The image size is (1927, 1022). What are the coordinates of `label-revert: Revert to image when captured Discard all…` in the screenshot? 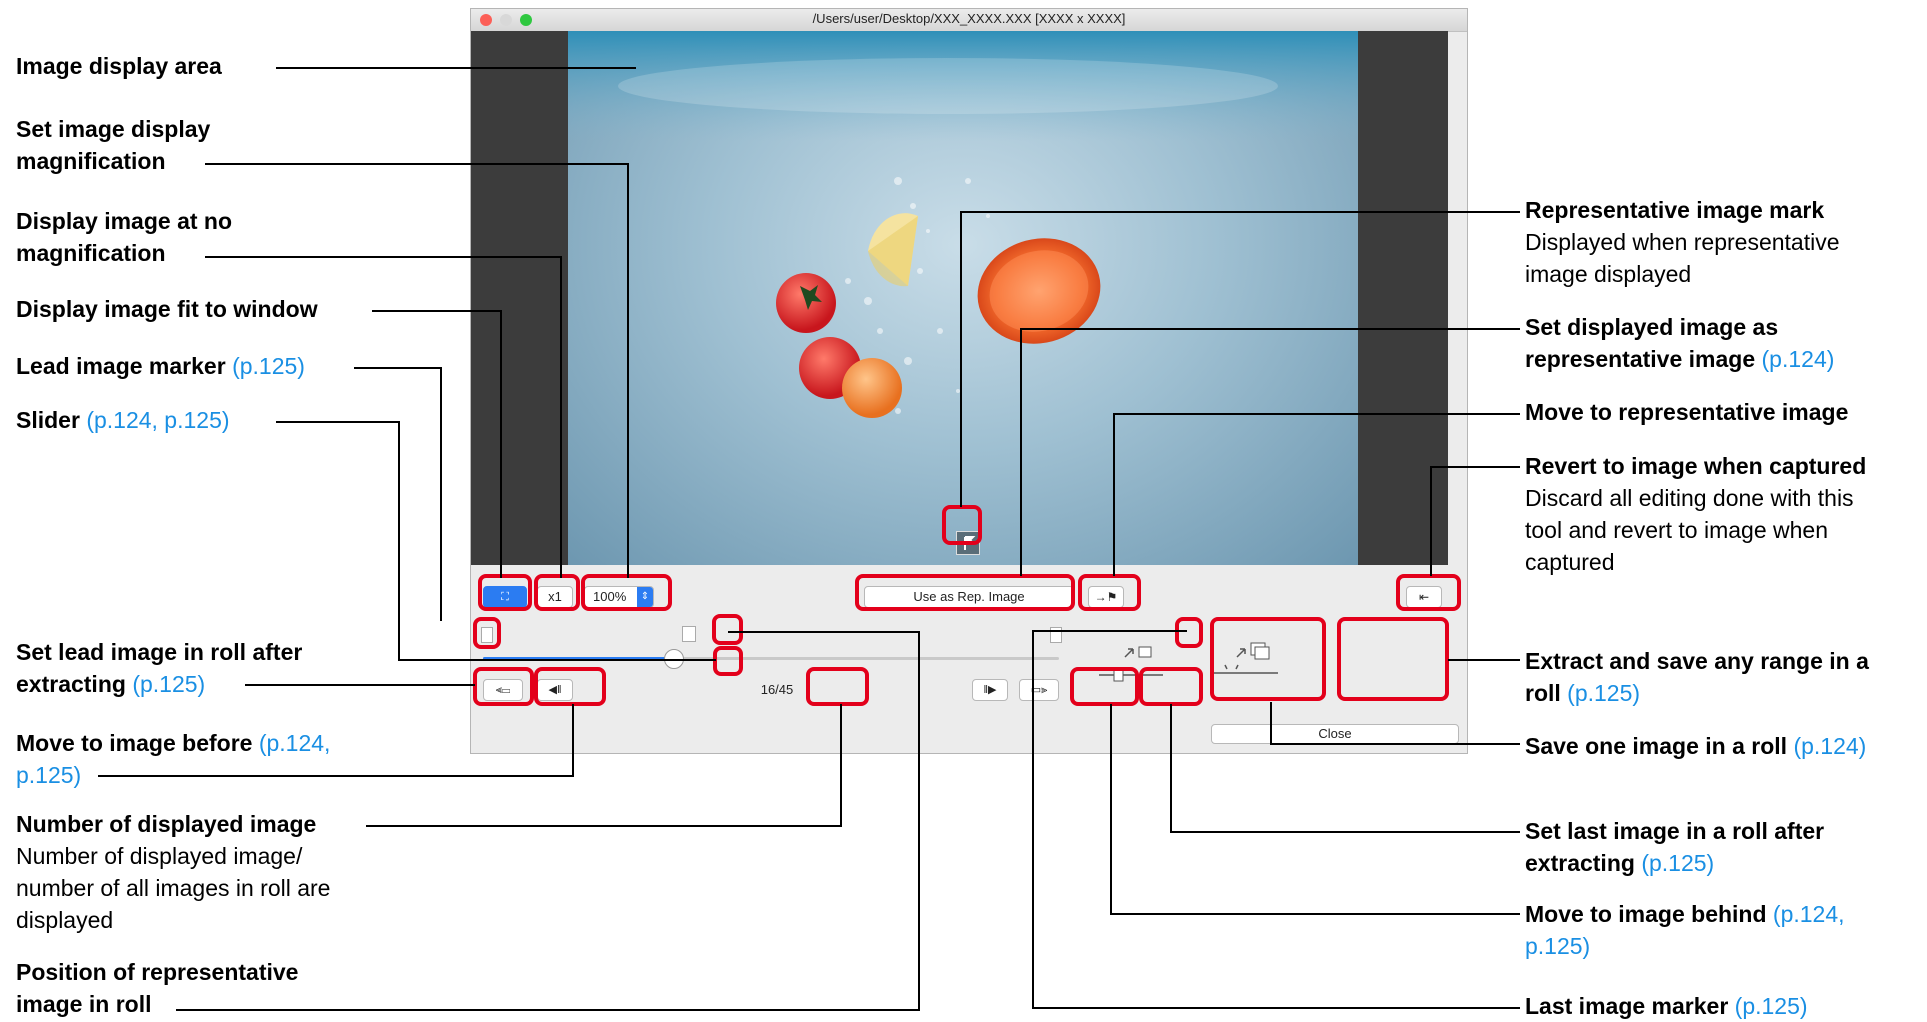 It's located at (1696, 514).